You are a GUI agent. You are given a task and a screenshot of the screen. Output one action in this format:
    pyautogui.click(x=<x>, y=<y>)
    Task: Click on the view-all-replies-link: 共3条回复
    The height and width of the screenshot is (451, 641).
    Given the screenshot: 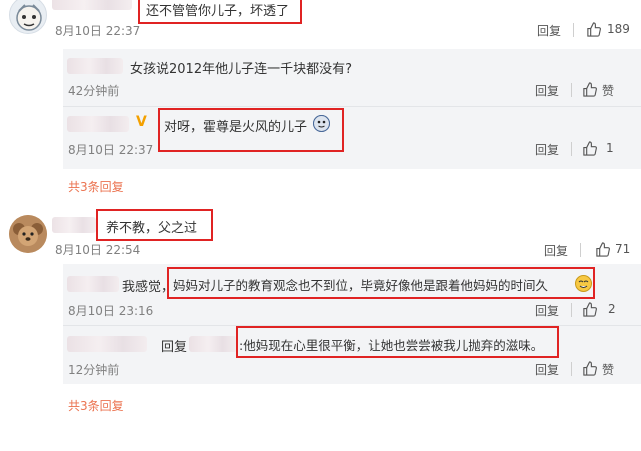 What is the action you would take?
    pyautogui.click(x=96, y=405)
    